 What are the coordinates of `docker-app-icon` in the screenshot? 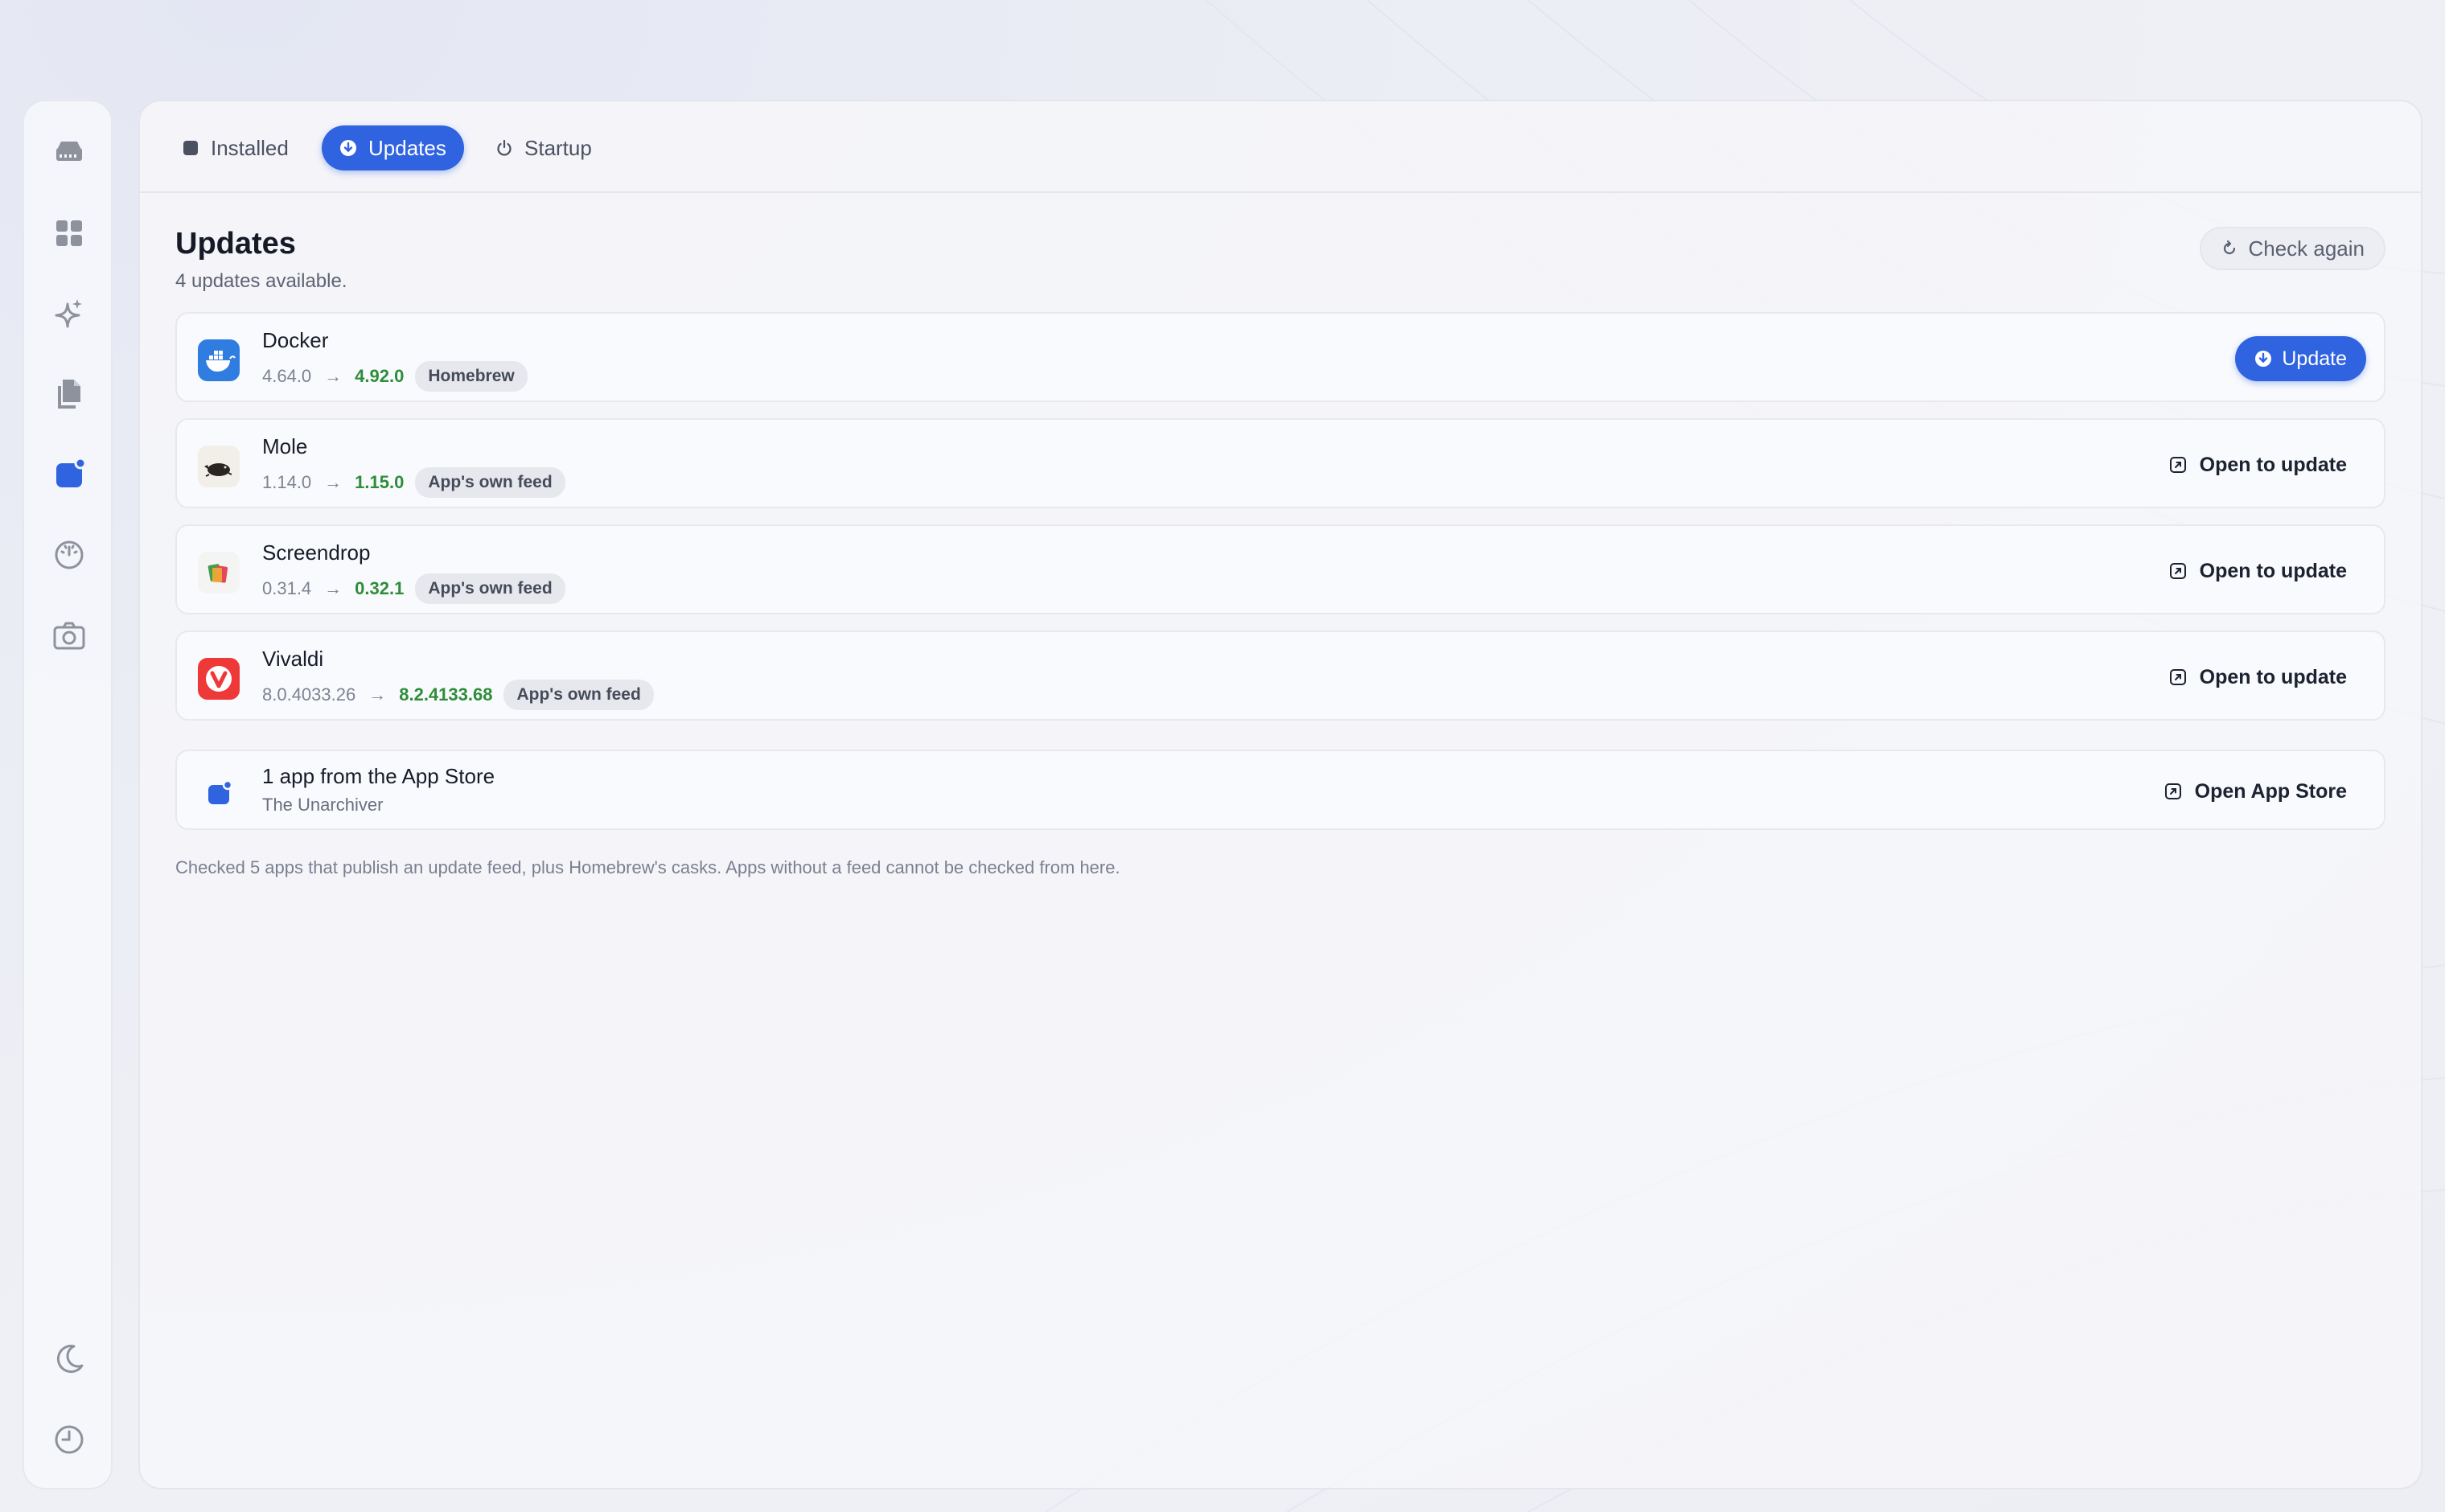 It's located at (219, 360).